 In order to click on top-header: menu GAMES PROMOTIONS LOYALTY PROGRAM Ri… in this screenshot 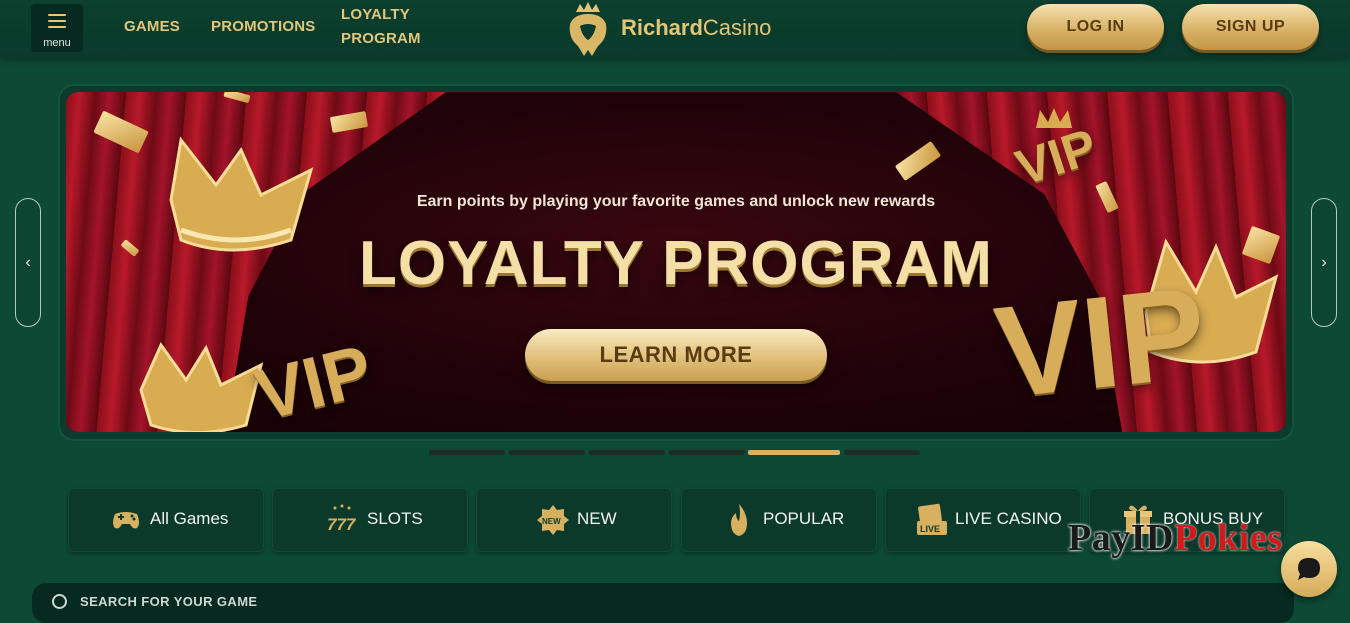, I will do `click(675, 29)`.